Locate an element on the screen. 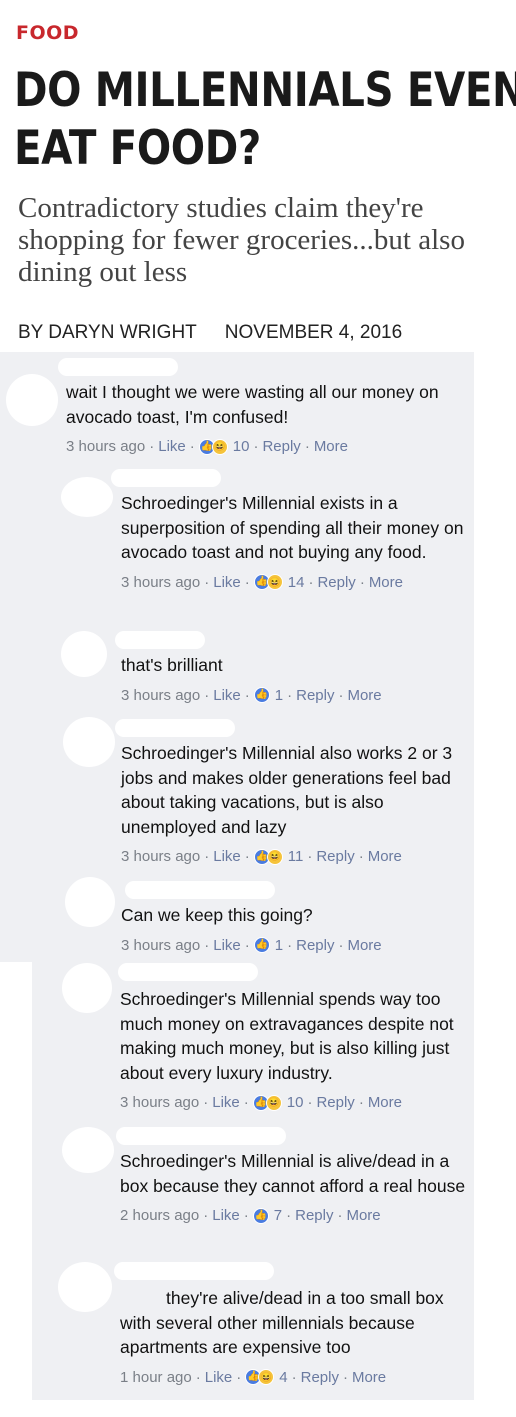  article-headline: DO MILLENNIALS EVEN EAT FOOD? is located at coordinates (265, 120).